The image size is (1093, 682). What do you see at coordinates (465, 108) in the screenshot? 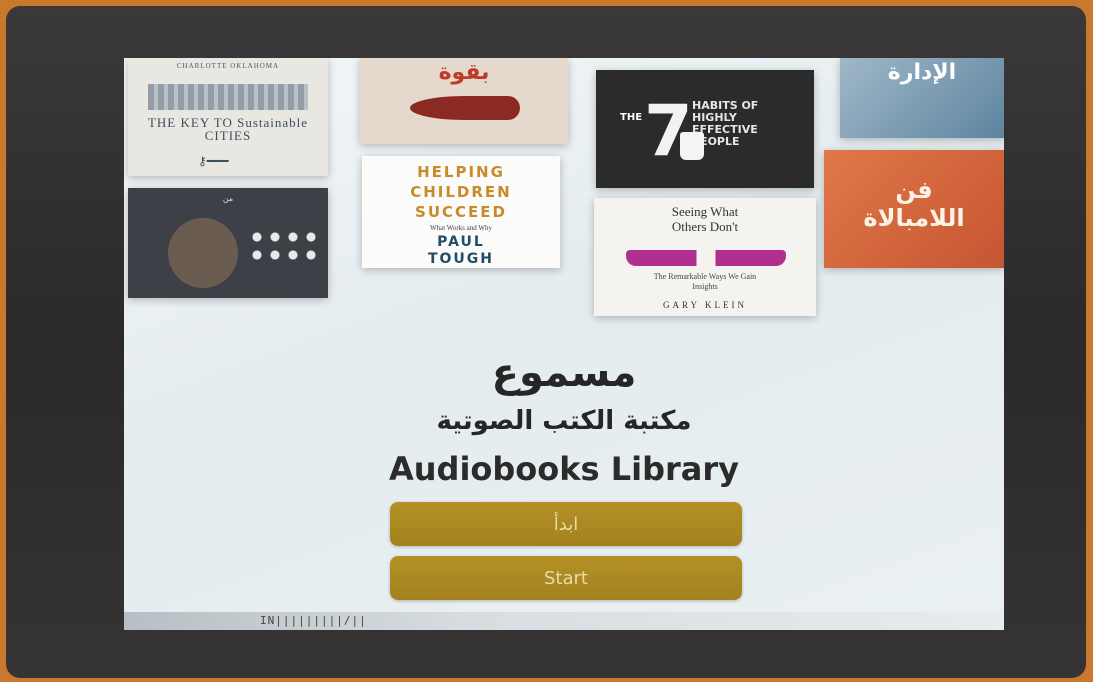
I see `lute-graphic` at bounding box center [465, 108].